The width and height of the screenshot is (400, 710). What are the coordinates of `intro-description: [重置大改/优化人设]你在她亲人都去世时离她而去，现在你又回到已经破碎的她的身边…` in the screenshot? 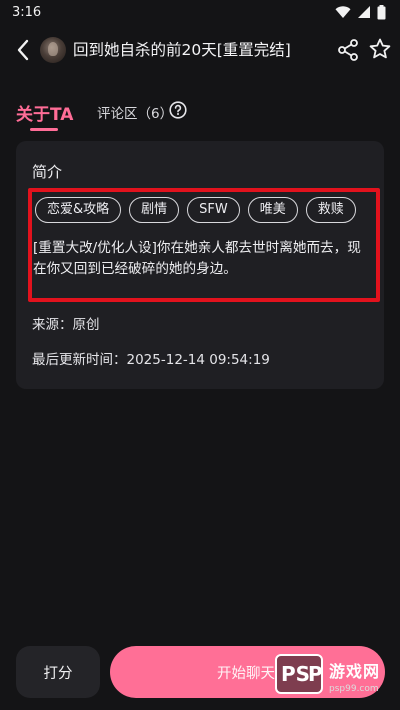 It's located at (197, 258).